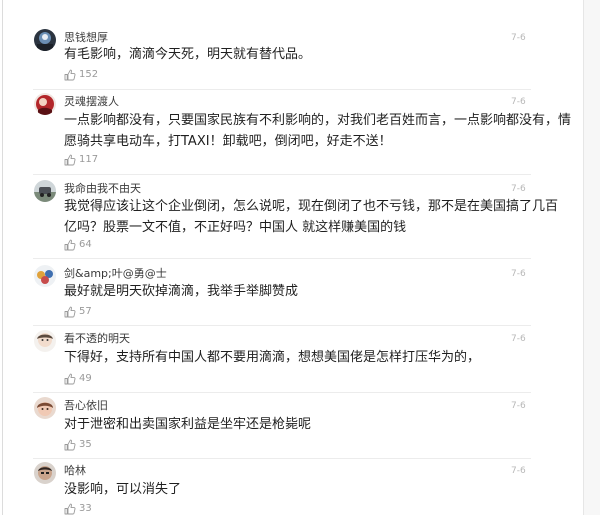 This screenshot has width=600, height=516. I want to click on comment-content: 有毛影响，滴滴今天死，明天就有替代品。, so click(298, 54).